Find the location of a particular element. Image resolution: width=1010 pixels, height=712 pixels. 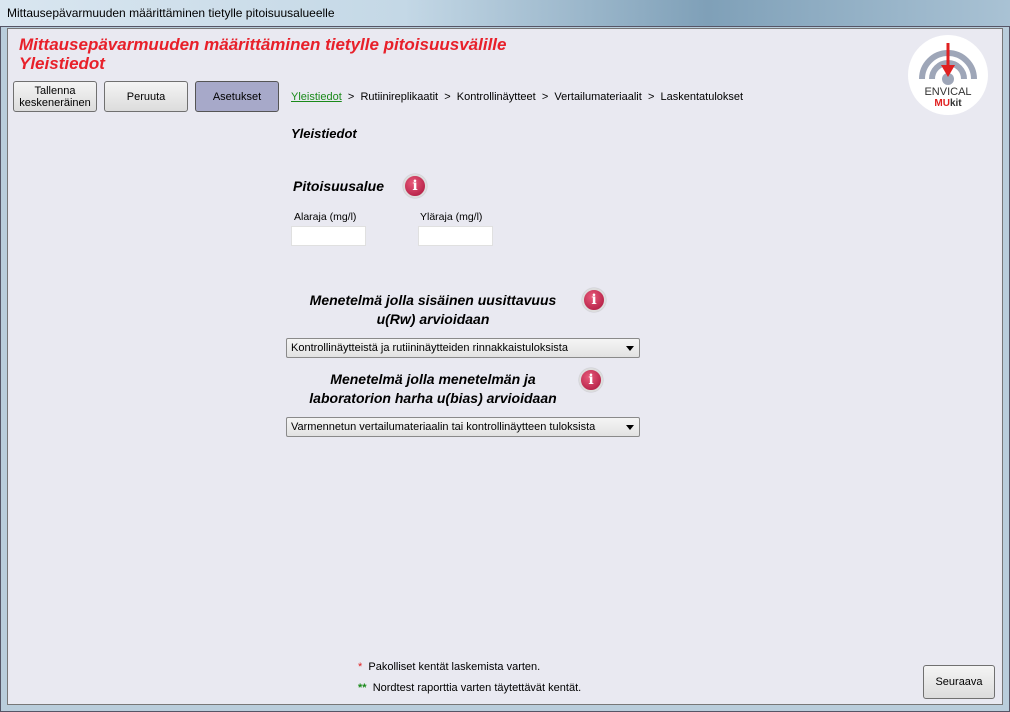

logo-graphic: ENVICAL MUkit is located at coordinates (948, 76).